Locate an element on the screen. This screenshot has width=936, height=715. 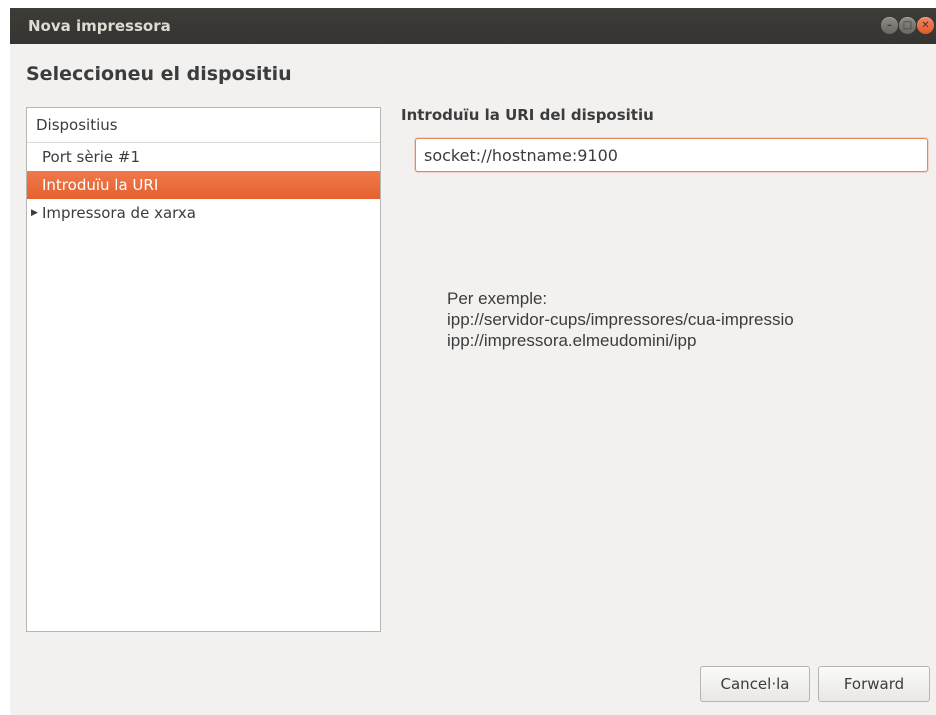
device-item-network-printer: ▶ Impressora de xarxa is located at coordinates (203, 213).